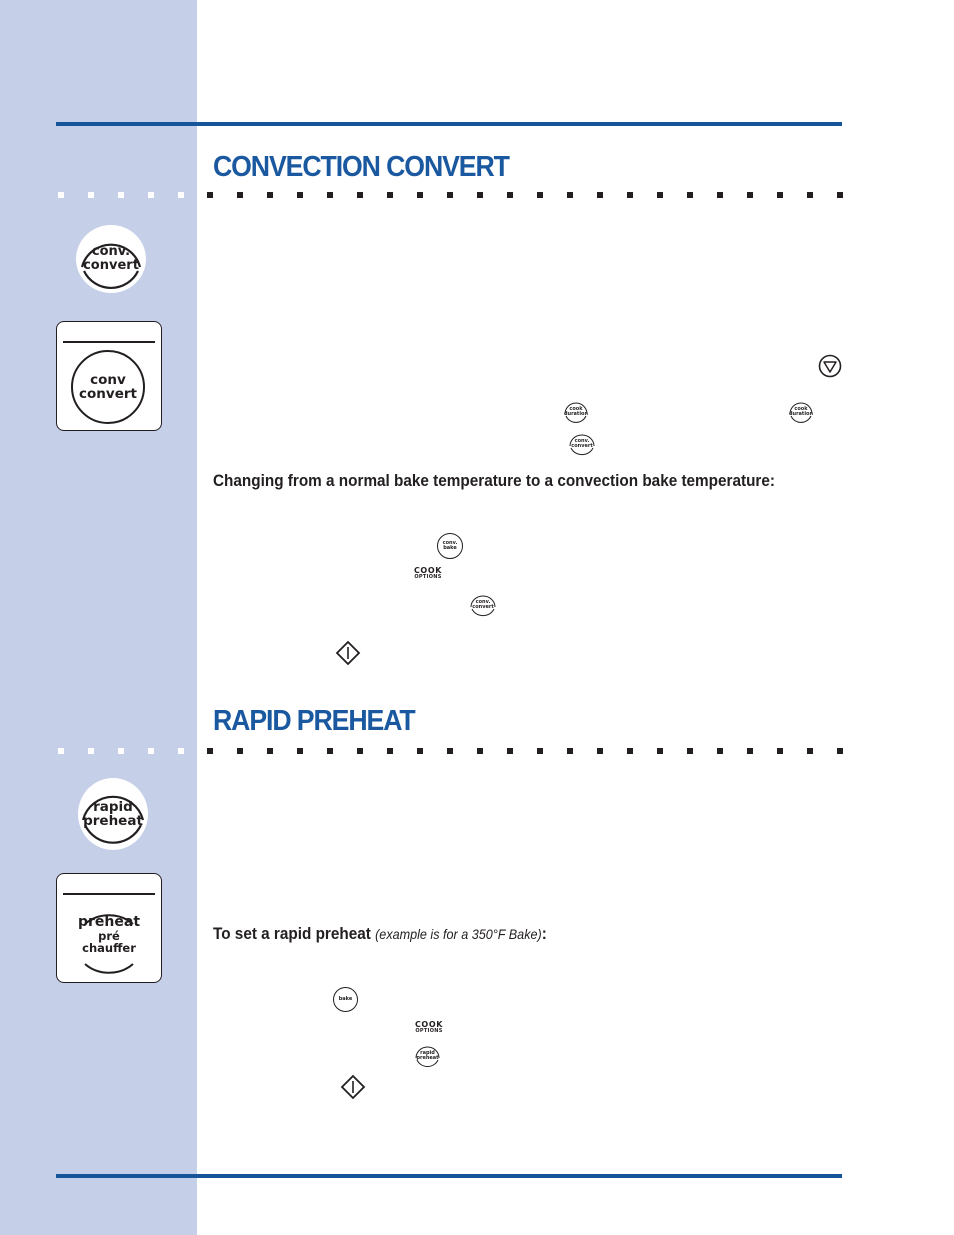 This screenshot has height=1235, width=954. Describe the element at coordinates (449, 124) in the screenshot. I see `top-rule` at that location.